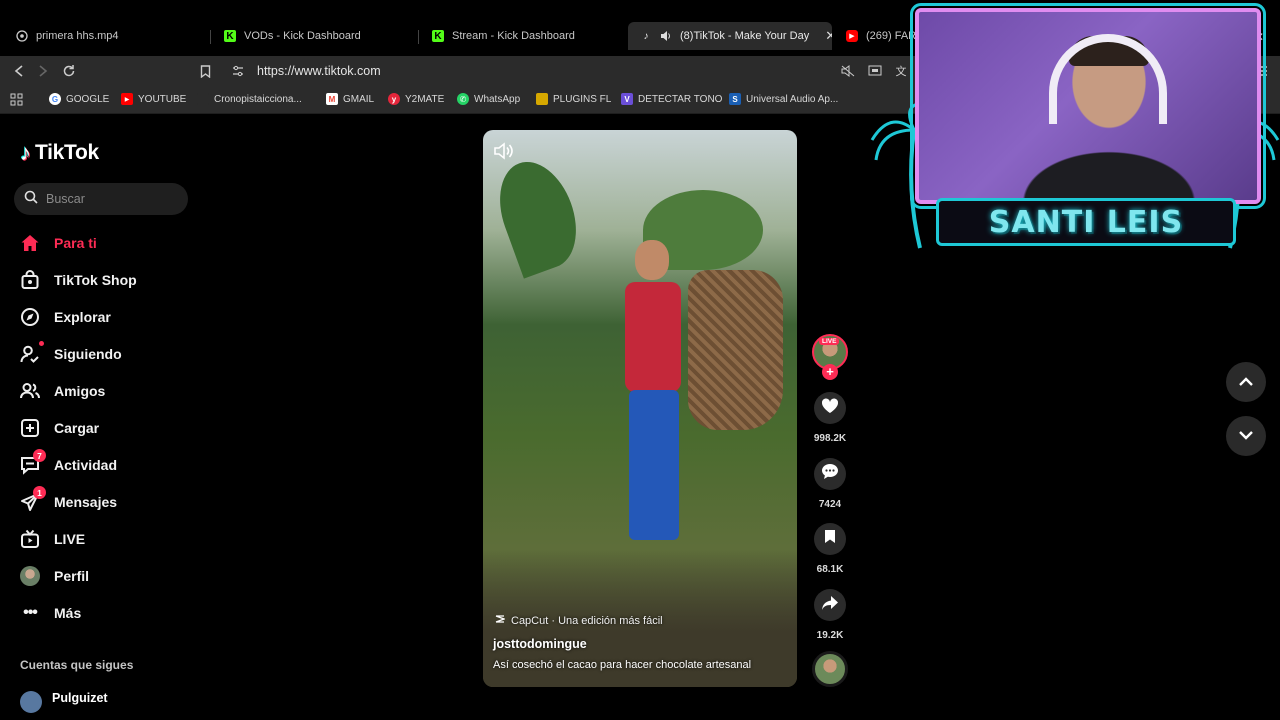 The width and height of the screenshot is (1280, 720). What do you see at coordinates (573, 99) in the screenshot?
I see `bookmark-plugins-fl: PLUGINS FL` at bounding box center [573, 99].